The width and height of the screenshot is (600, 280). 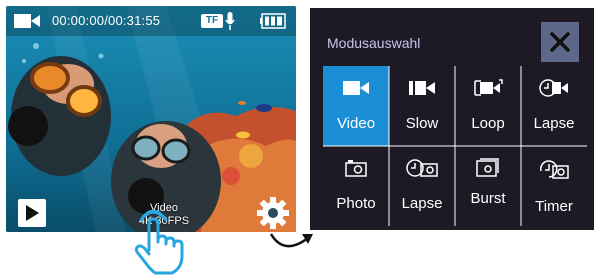 I want to click on close-icon, so click(x=560, y=42).